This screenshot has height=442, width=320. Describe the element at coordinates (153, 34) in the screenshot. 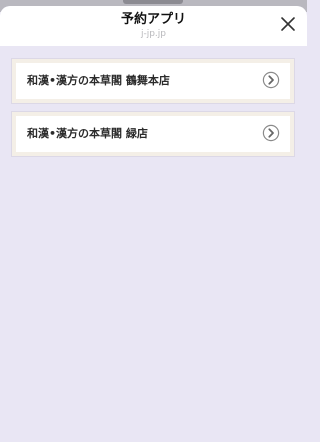

I see `app-domain: j-jp.jp` at that location.